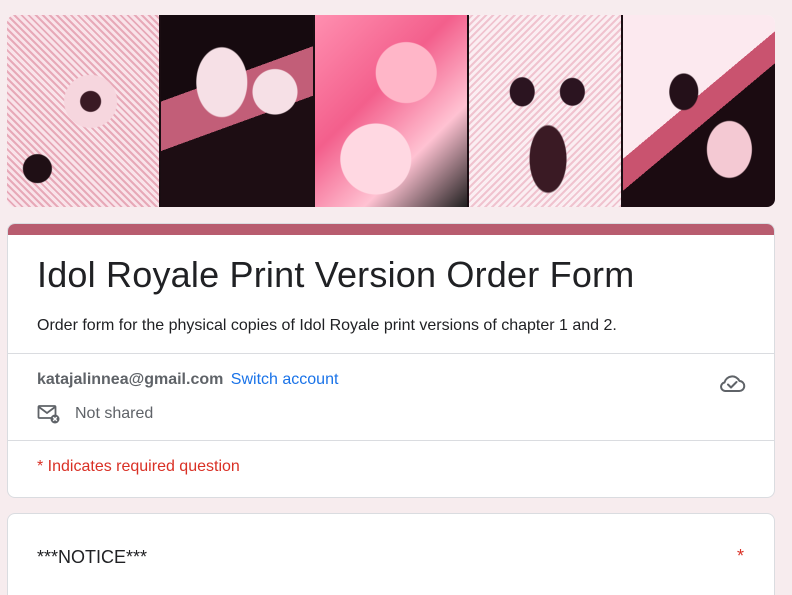 This screenshot has height=595, width=792. Describe the element at coordinates (48, 414) in the screenshot. I see `mail-not-shared-icon` at that location.